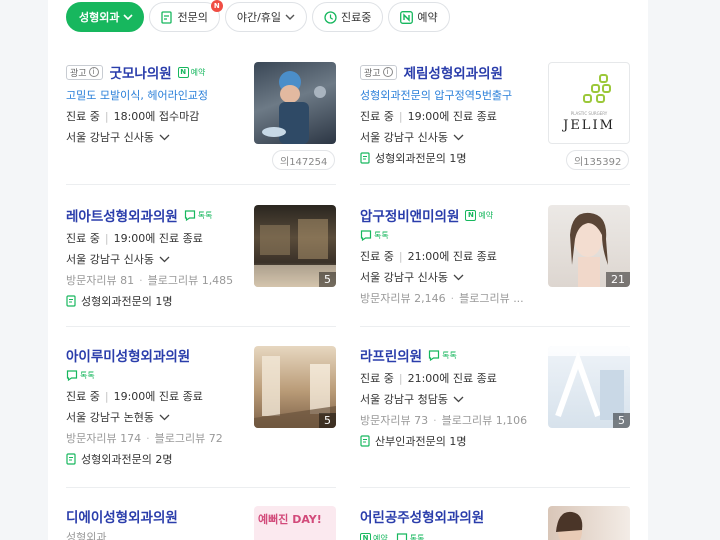 The height and width of the screenshot is (540, 720). Describe the element at coordinates (409, 215) in the screenshot. I see `clinic-name: 압구정비앤미의원` at that location.